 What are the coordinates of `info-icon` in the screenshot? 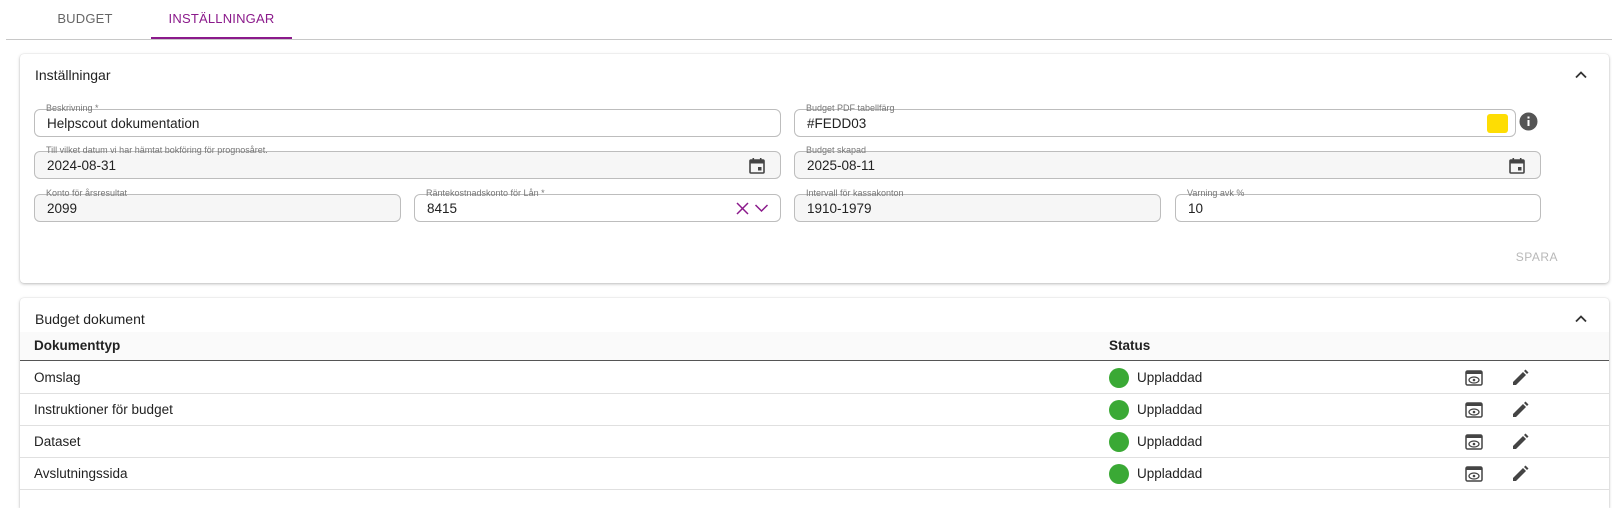 It's located at (1528, 121).